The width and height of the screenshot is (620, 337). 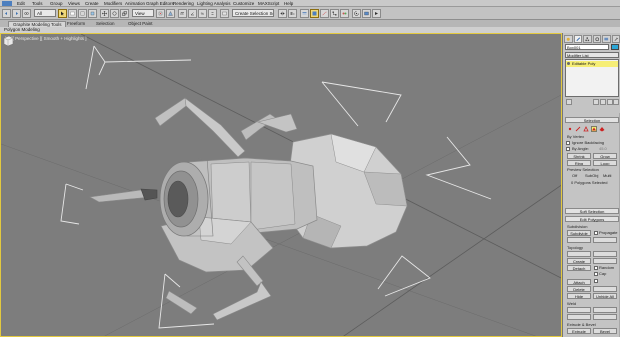 I want to click on subdivide-button: Subdivide, so click(x=579, y=233).